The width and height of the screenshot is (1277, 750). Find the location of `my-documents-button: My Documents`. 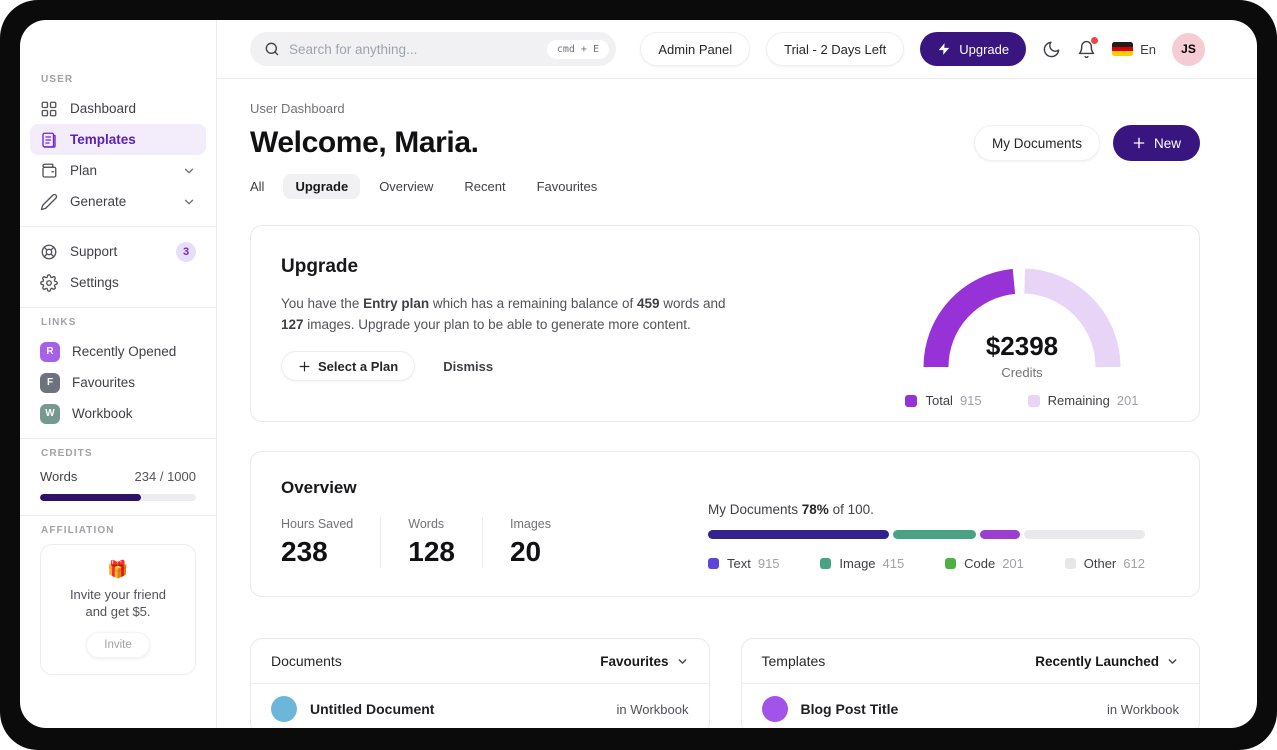

my-documents-button: My Documents is located at coordinates (1036, 143).